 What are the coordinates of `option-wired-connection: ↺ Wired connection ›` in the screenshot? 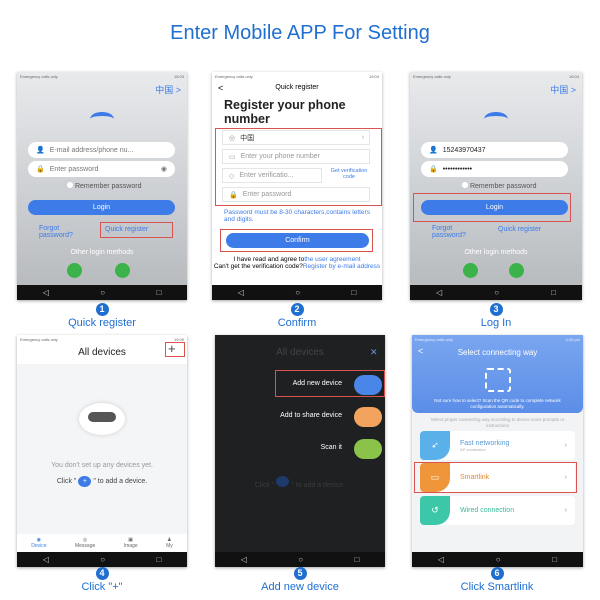 It's located at (497, 510).